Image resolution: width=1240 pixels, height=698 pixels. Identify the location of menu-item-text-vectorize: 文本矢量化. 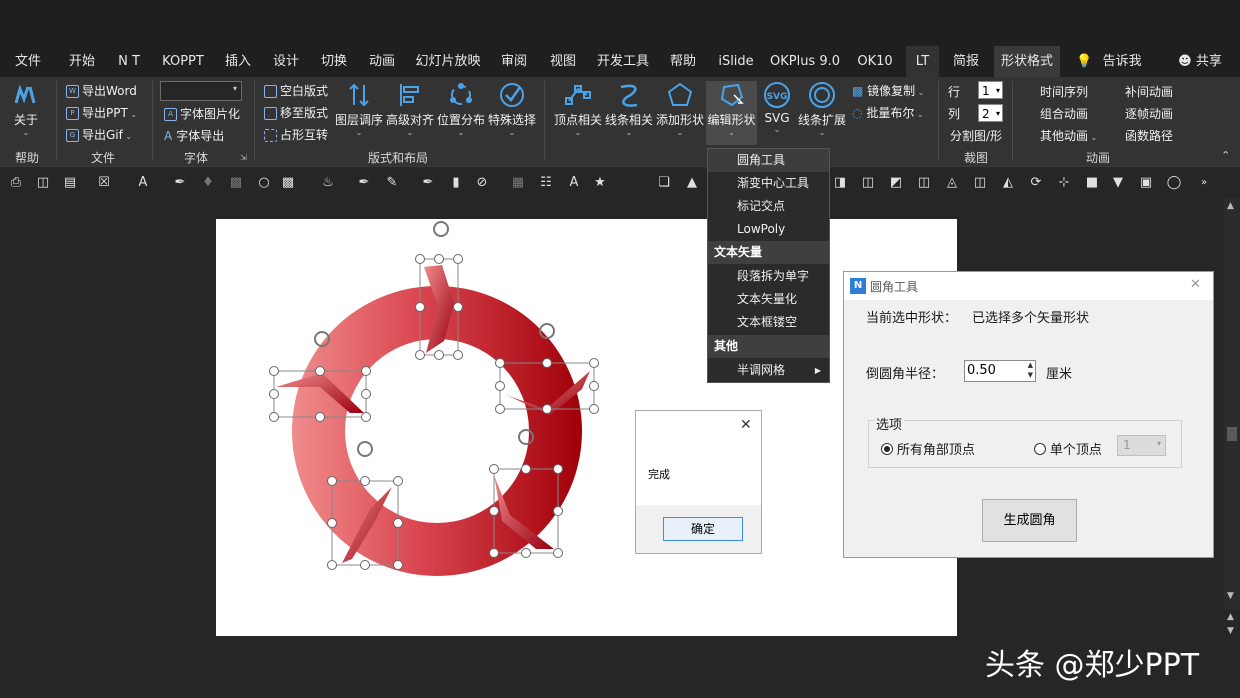
(768, 299).